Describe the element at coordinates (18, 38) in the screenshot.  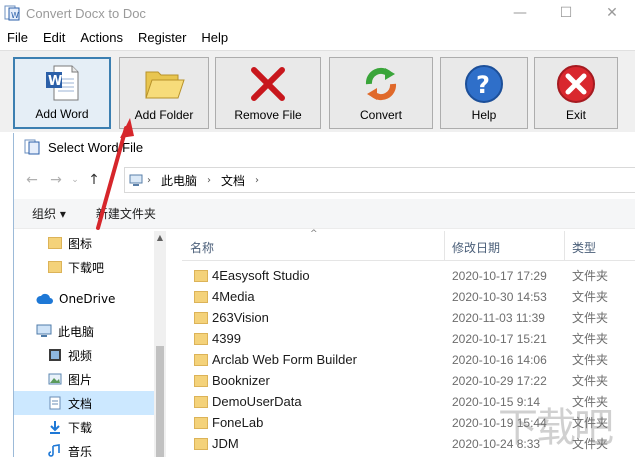
I see `menu-file: File` at that location.